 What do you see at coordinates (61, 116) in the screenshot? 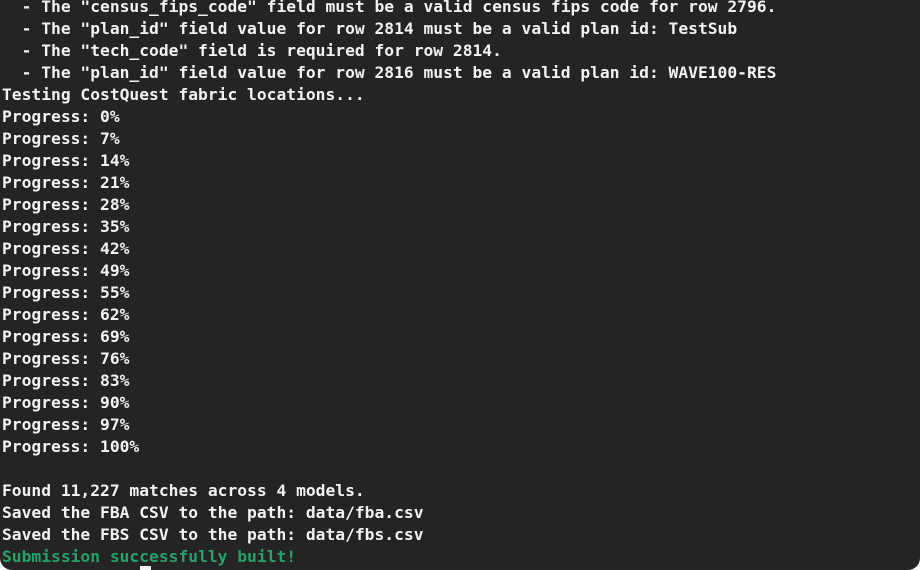
I see `progress-line: Progress: 0%` at bounding box center [61, 116].